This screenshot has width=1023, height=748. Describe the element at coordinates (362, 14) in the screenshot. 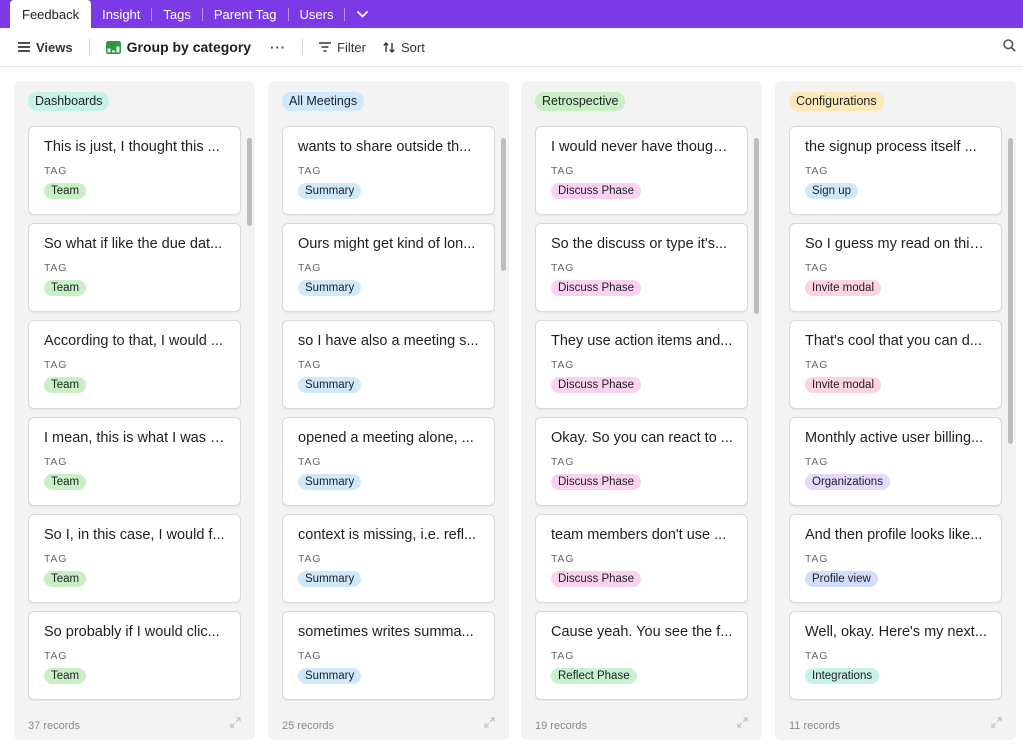

I see `more-tables-button` at that location.